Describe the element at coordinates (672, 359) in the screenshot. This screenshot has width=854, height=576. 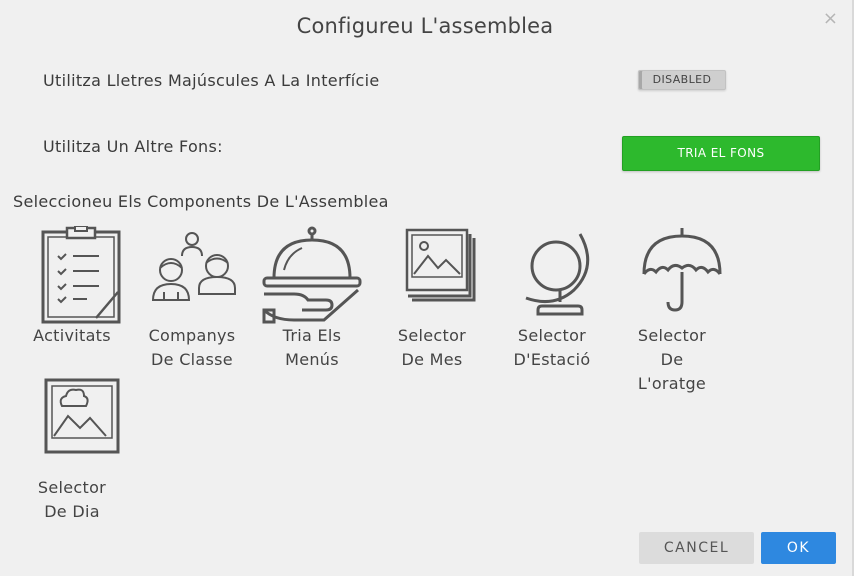
I see `component-label: De` at that location.